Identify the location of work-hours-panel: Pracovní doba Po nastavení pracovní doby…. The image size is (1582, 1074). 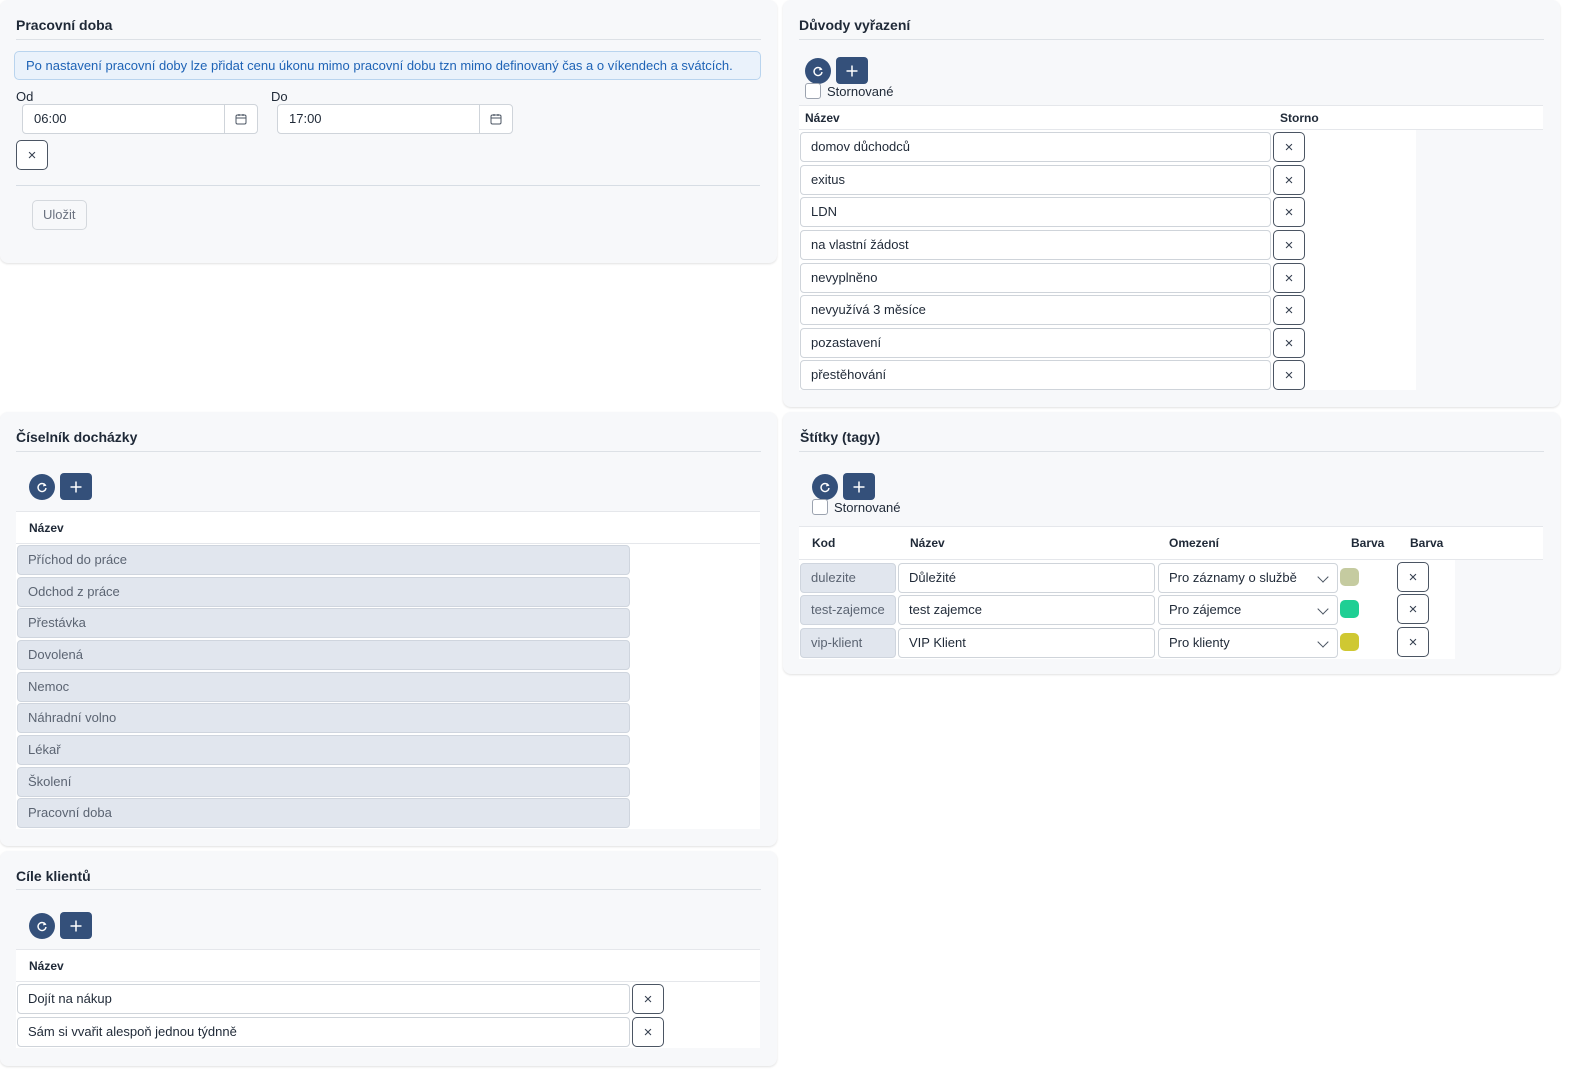
(388, 131).